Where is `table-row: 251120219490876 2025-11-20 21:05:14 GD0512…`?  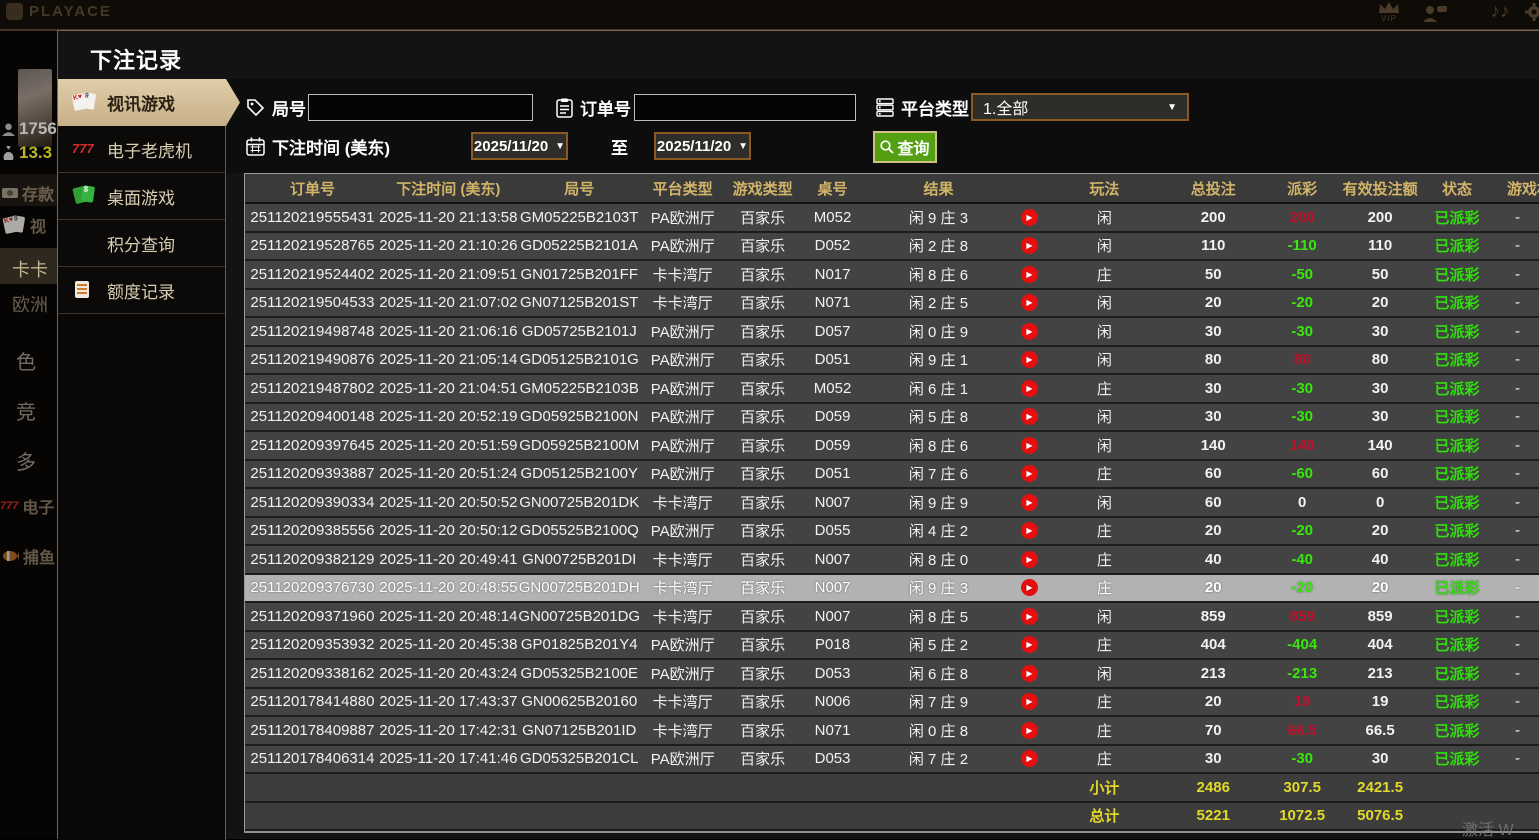 table-row: 251120219490876 2025-11-20 21:05:14 GD0512… is located at coordinates (892, 360).